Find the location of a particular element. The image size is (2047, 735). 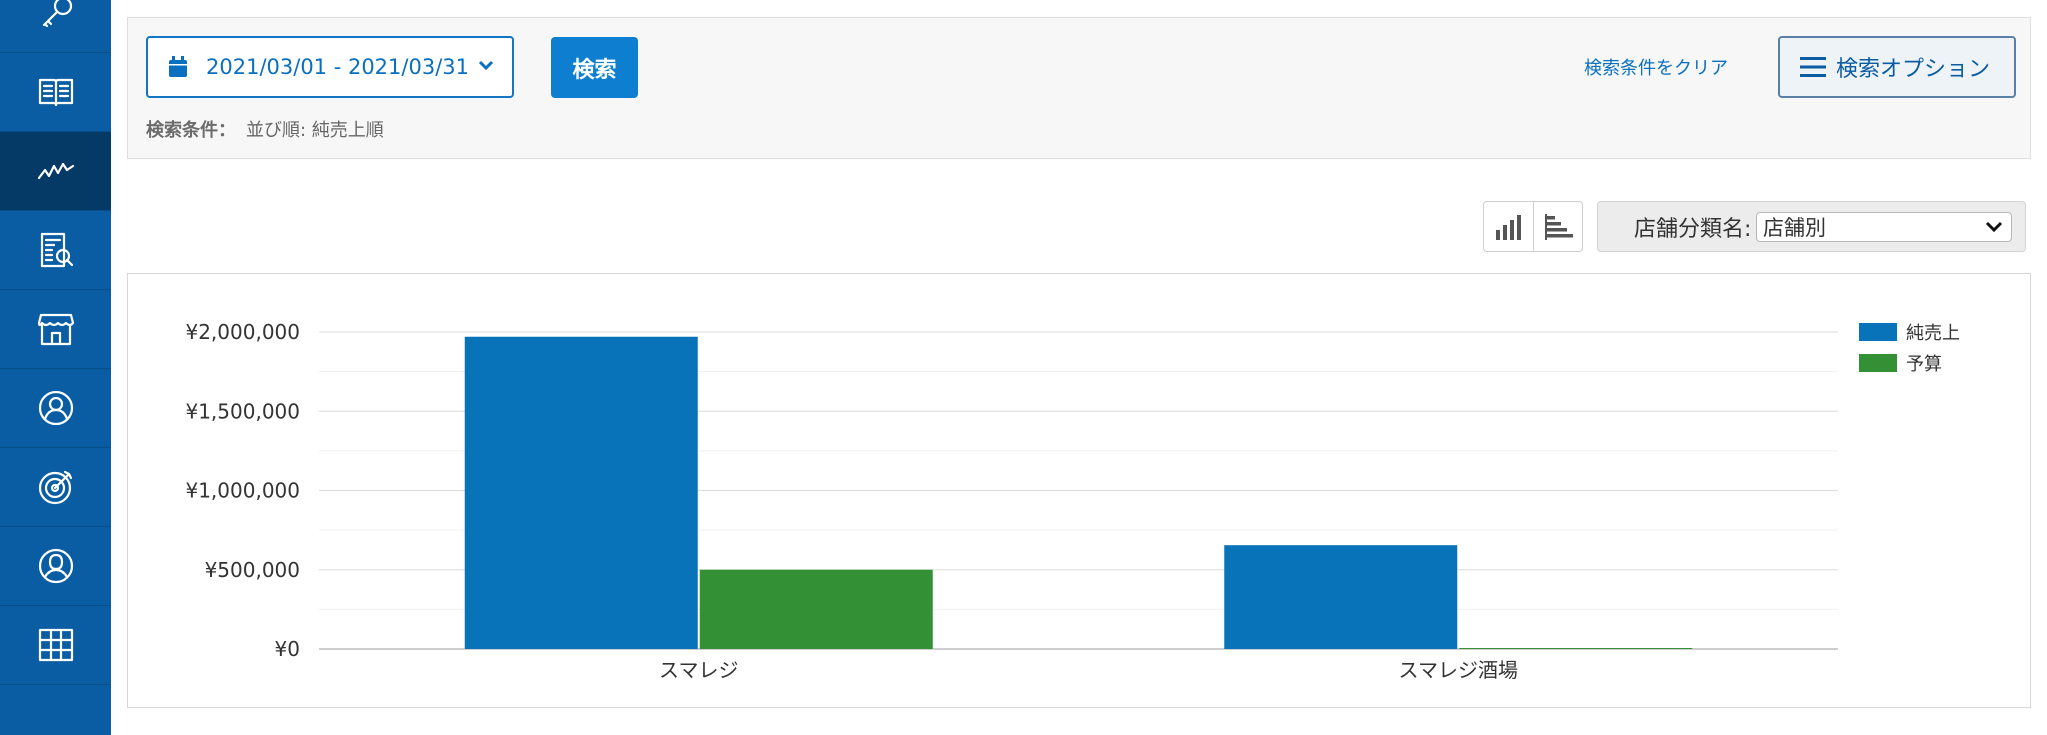

search-options-button: 検索オプション is located at coordinates (1897, 67).